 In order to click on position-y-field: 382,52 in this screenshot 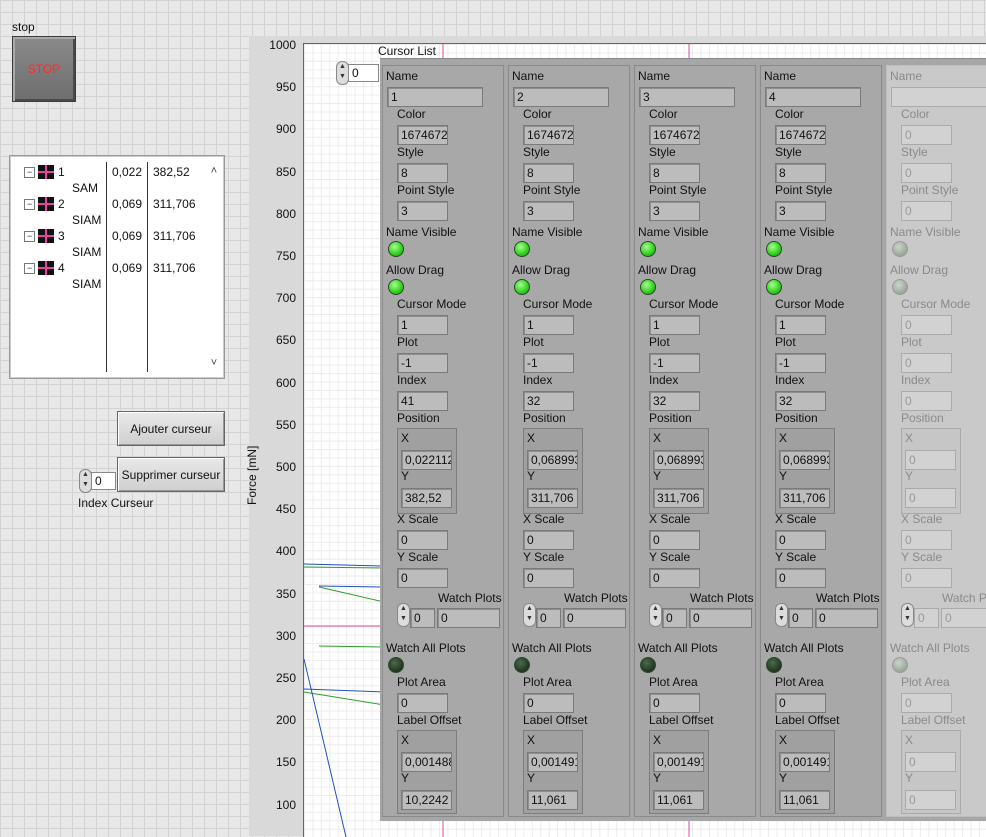, I will do `click(426, 498)`.